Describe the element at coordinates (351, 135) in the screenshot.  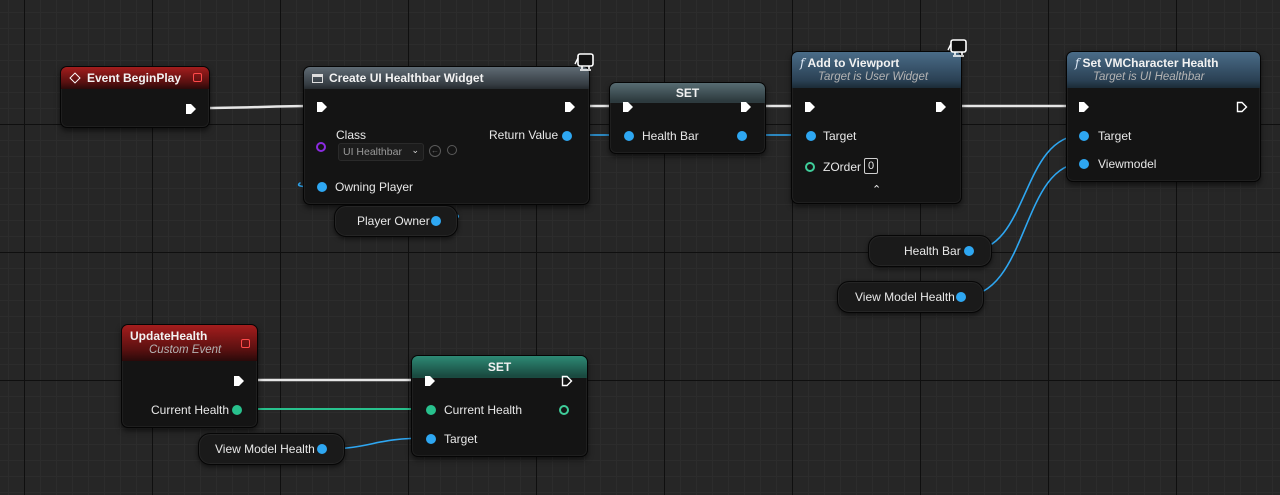
I see `class-label: Class` at that location.